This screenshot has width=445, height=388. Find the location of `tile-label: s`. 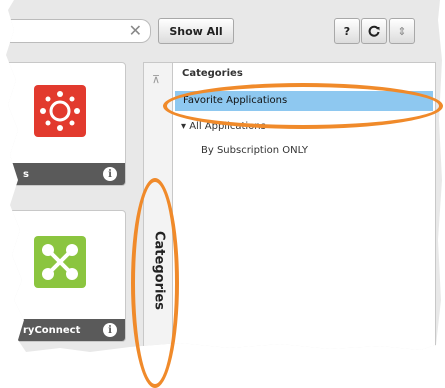

tile-label: s is located at coordinates (26, 174).